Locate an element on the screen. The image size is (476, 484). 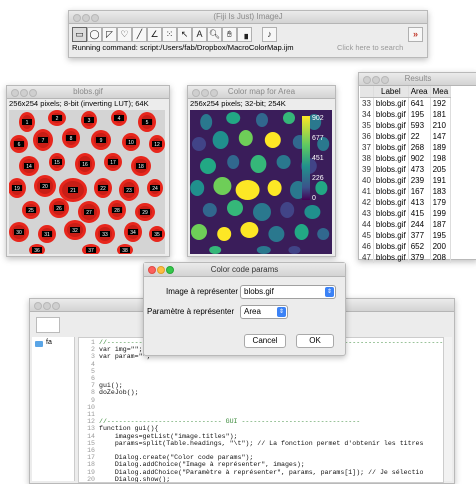
results-titlebar: Results is located at coordinates (417, 79).